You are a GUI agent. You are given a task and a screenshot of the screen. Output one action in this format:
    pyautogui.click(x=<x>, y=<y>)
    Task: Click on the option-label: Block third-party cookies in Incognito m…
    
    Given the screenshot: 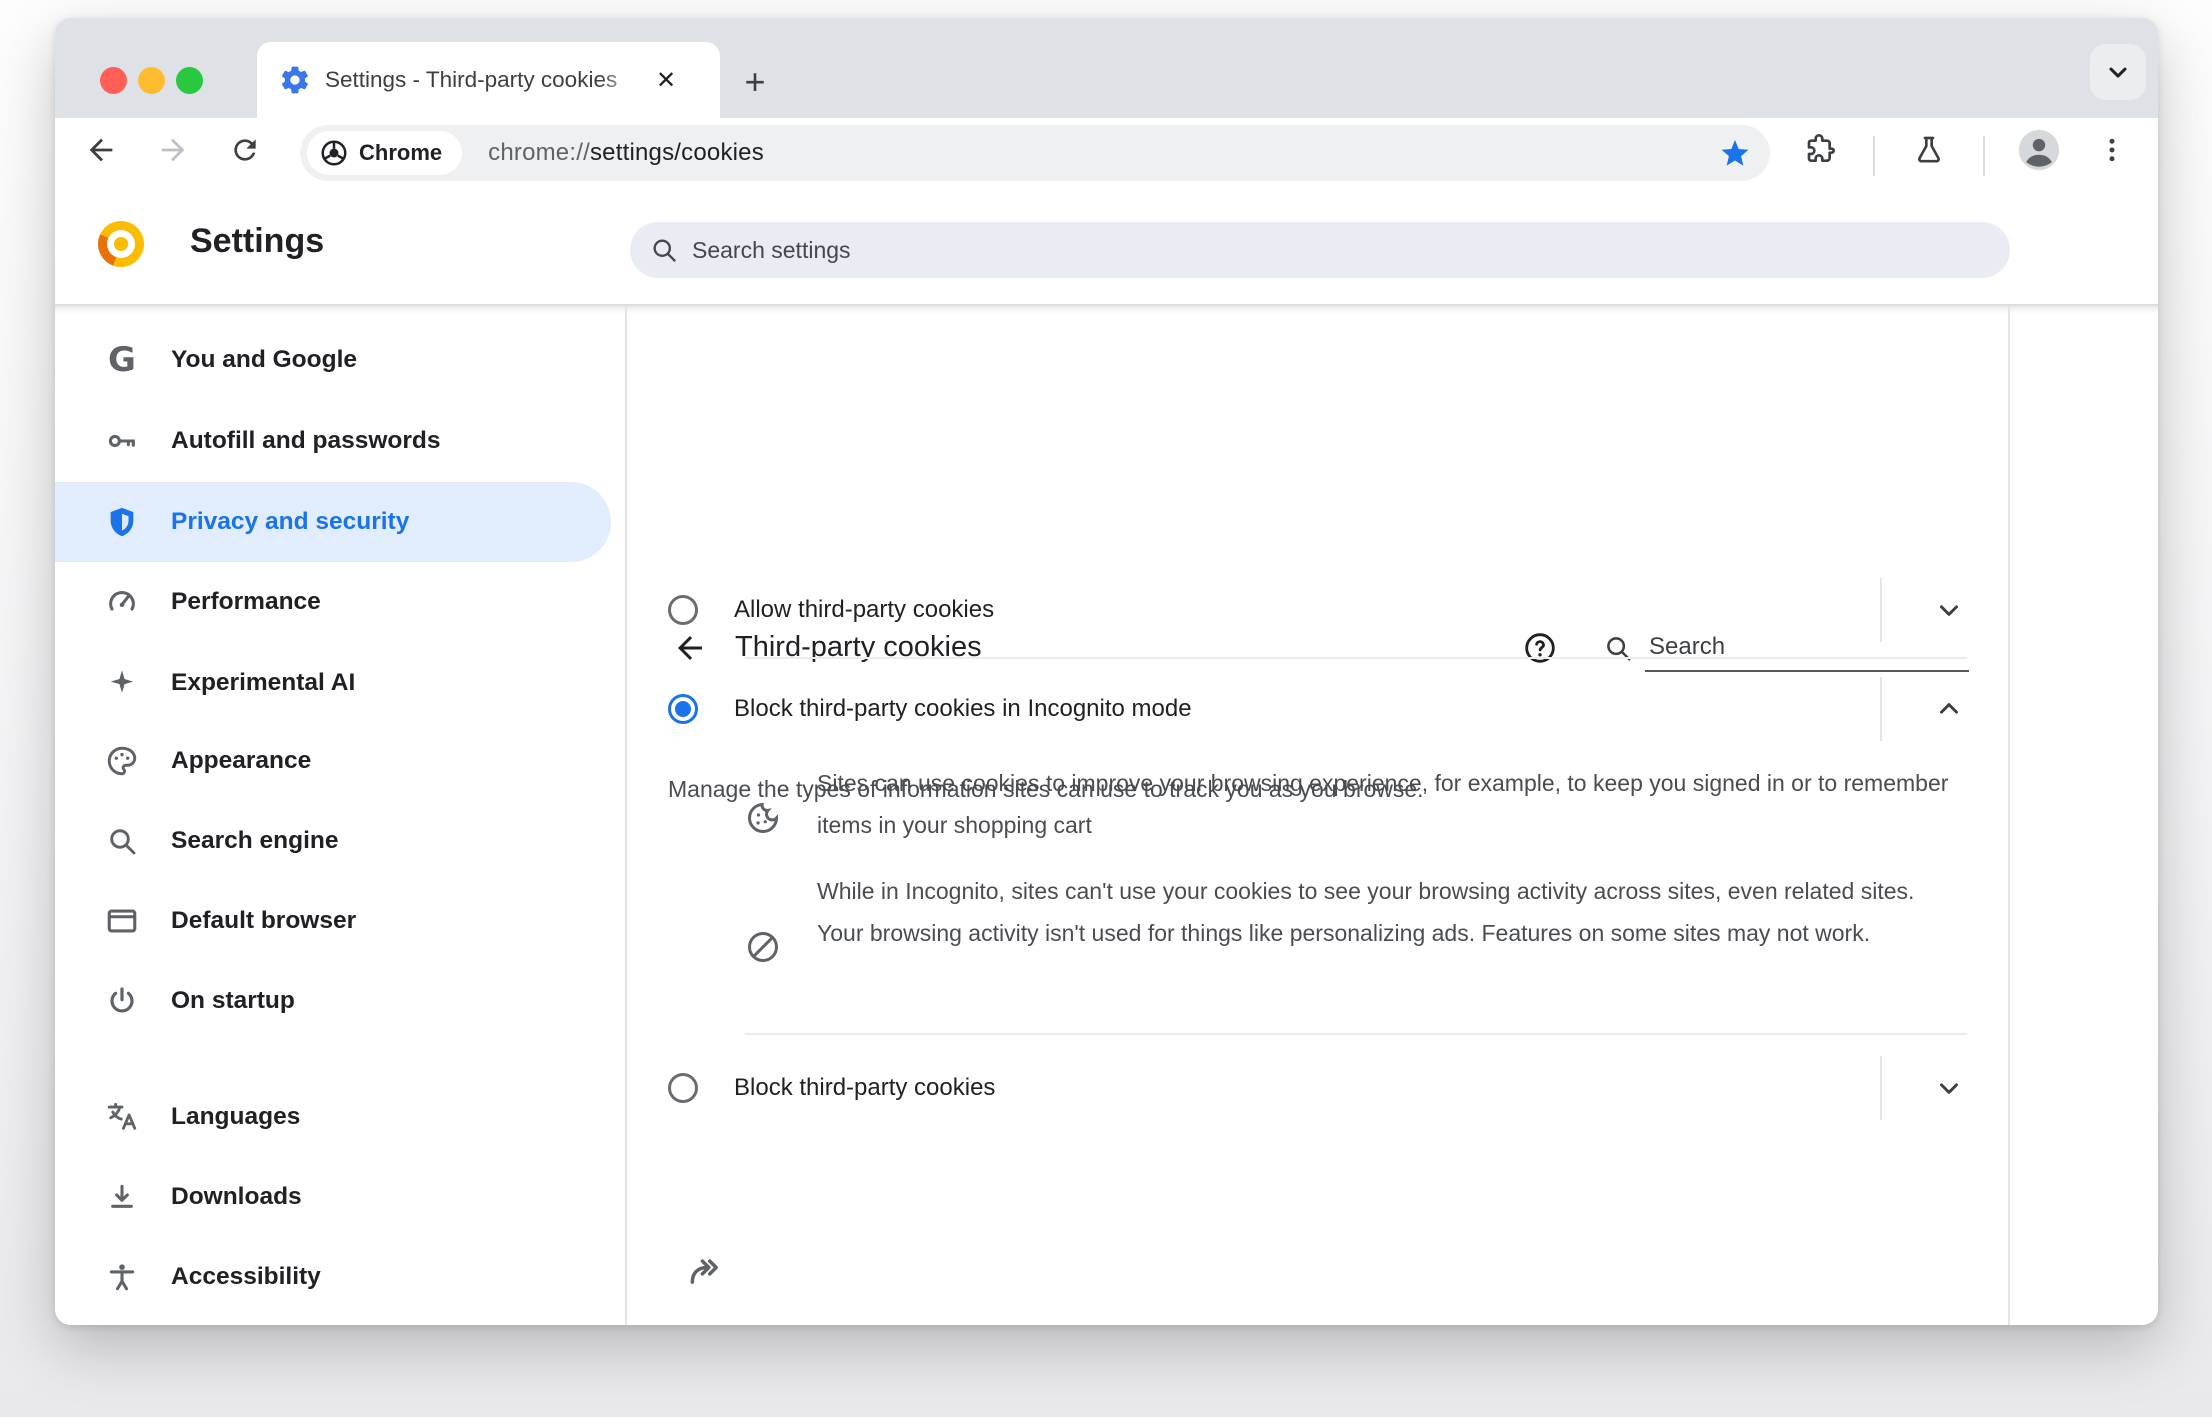 What is the action you would take?
    pyautogui.click(x=963, y=708)
    